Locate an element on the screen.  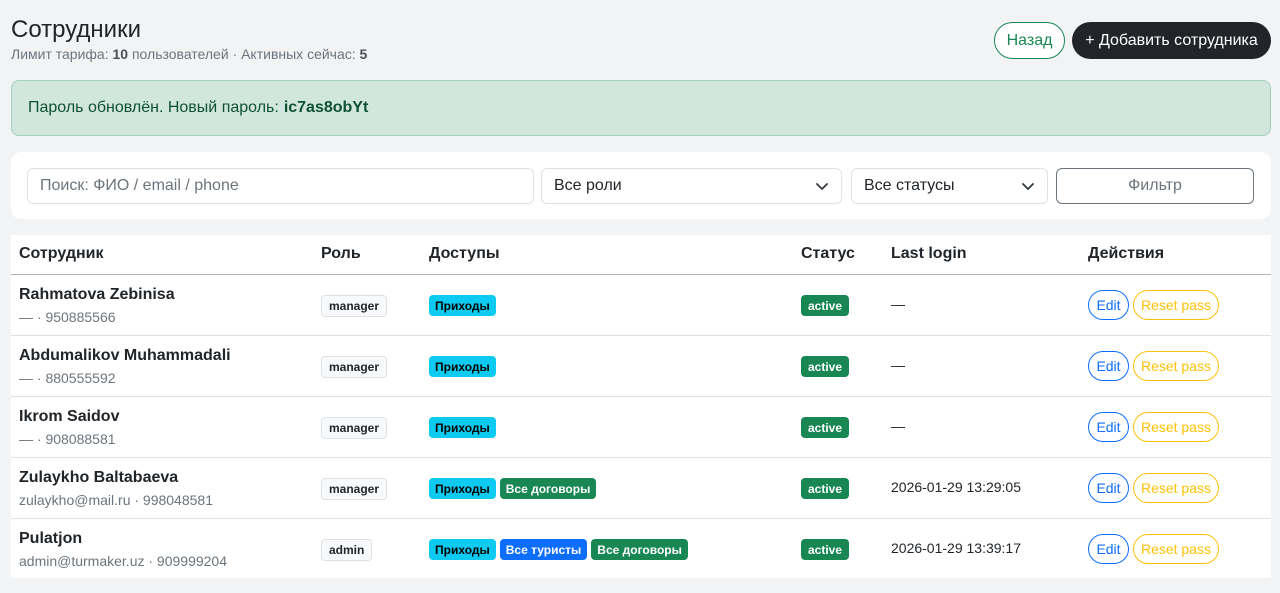
filter-card: Все роли Все статусы Фильтр is located at coordinates (641, 185).